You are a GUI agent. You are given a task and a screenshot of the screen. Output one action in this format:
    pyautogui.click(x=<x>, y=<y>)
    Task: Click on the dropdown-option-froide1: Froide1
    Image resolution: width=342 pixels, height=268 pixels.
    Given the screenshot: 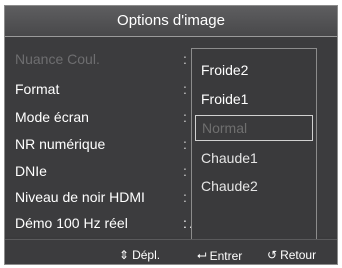 What is the action you would take?
    pyautogui.click(x=254, y=99)
    